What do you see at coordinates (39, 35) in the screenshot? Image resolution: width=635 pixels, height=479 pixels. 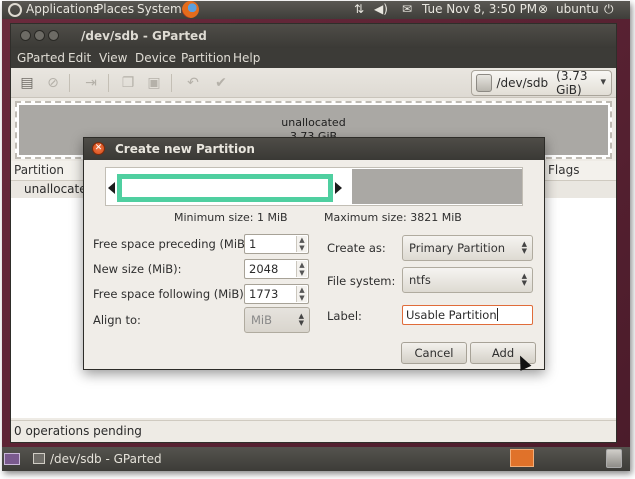 I see `minimize-window-icon` at bounding box center [39, 35].